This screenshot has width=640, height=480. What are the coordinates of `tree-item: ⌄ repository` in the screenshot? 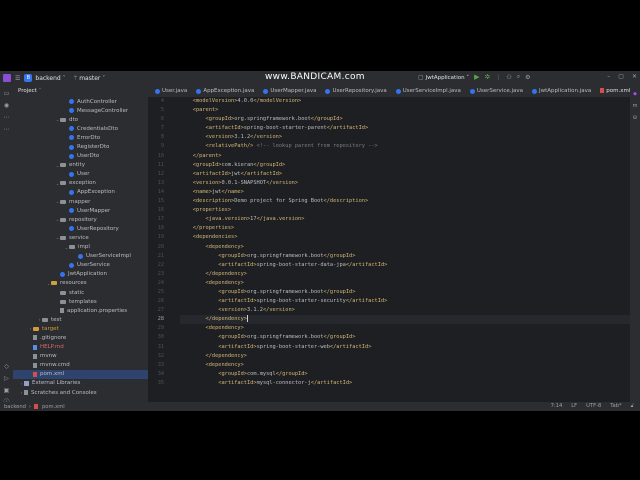 It's located at (80, 219).